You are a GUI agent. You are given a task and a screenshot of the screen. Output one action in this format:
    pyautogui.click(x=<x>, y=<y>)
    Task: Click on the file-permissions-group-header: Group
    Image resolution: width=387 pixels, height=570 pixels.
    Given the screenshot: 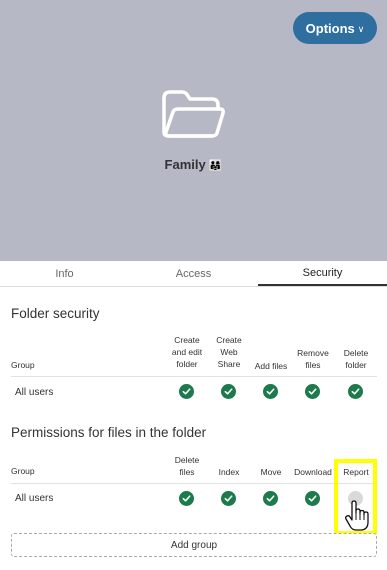 What is the action you would take?
    pyautogui.click(x=23, y=471)
    